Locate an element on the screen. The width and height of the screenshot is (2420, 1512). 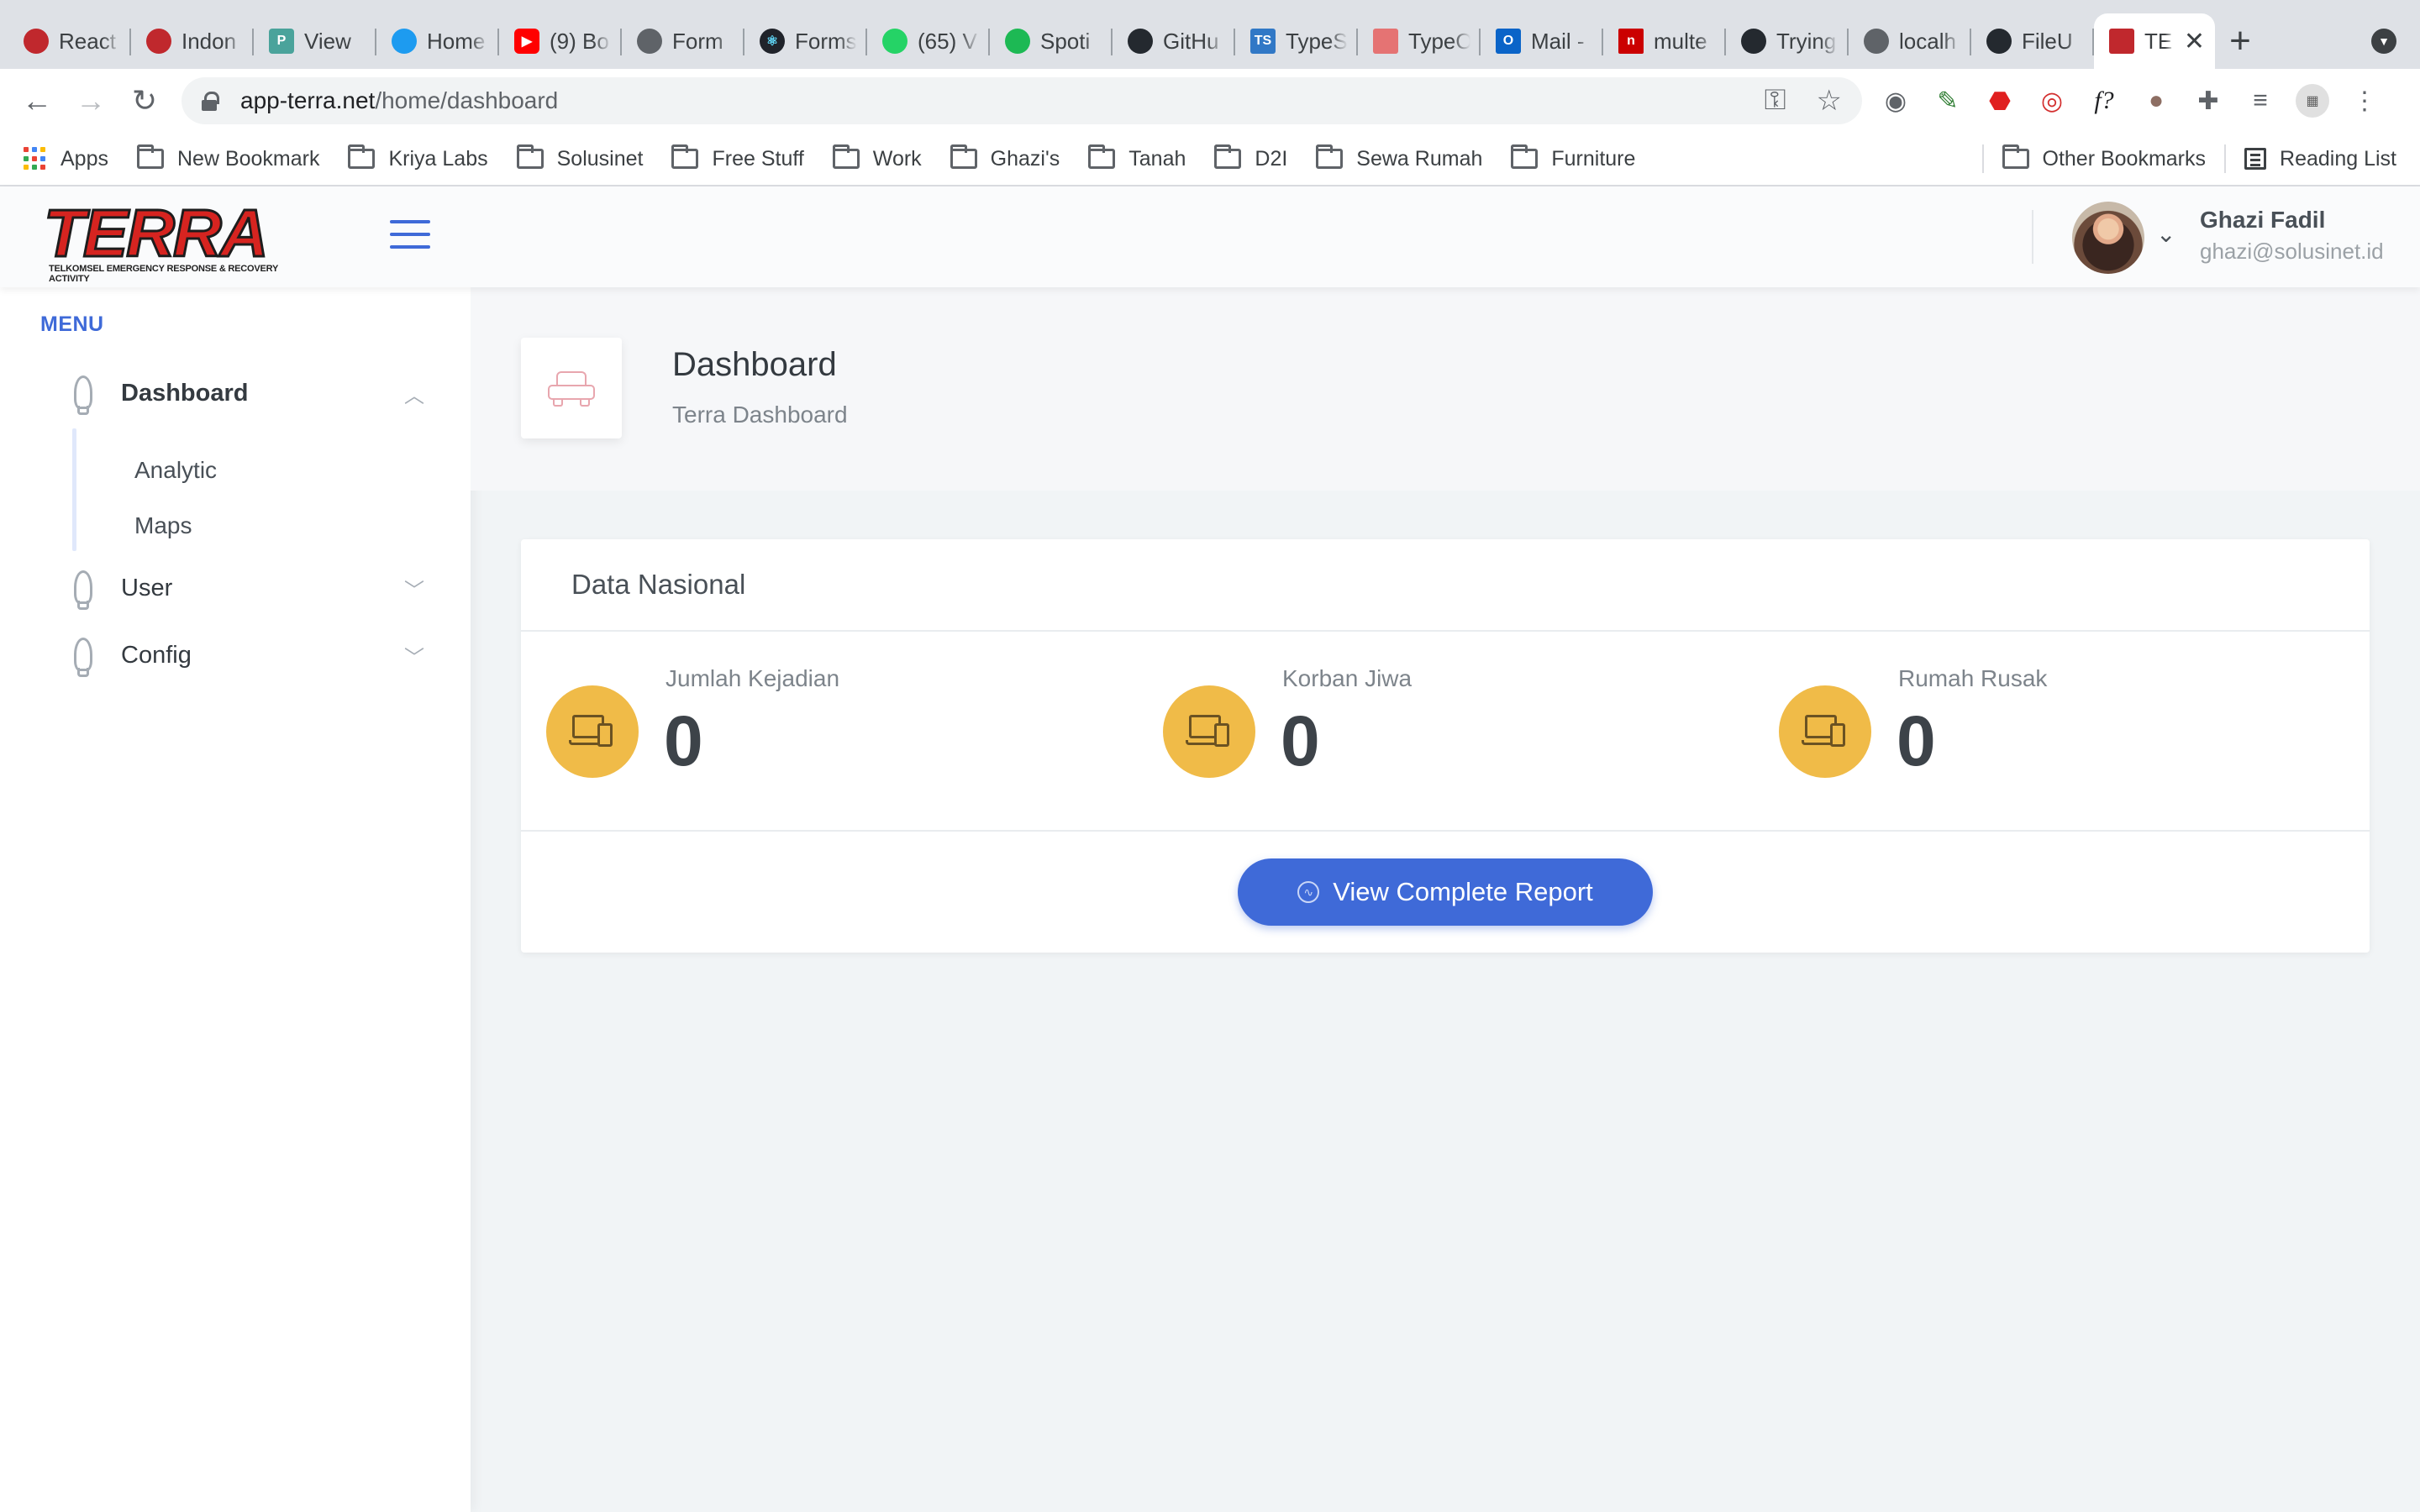
card-footer: ∿ View Complete Report is located at coordinates (1445, 892).